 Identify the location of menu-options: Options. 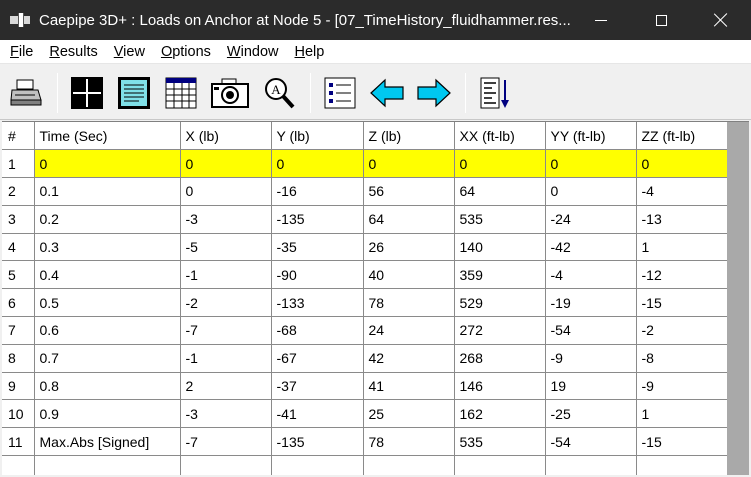
(186, 52).